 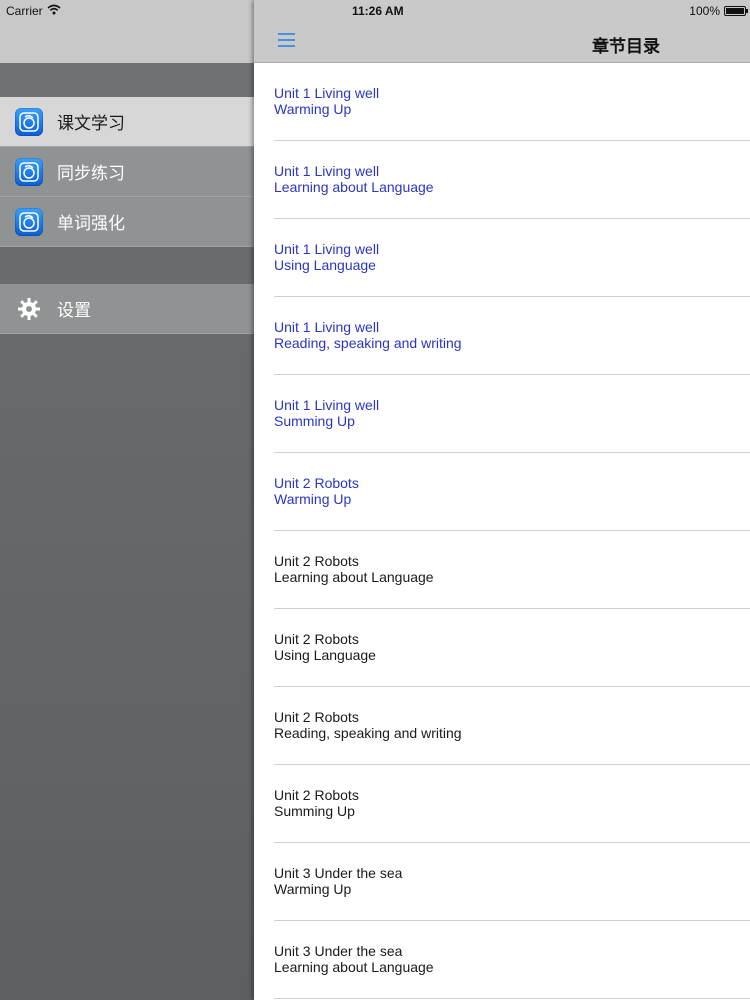 What do you see at coordinates (502, 570) in the screenshot?
I see `chapter-row: Unit 2 Robots Learning about Language` at bounding box center [502, 570].